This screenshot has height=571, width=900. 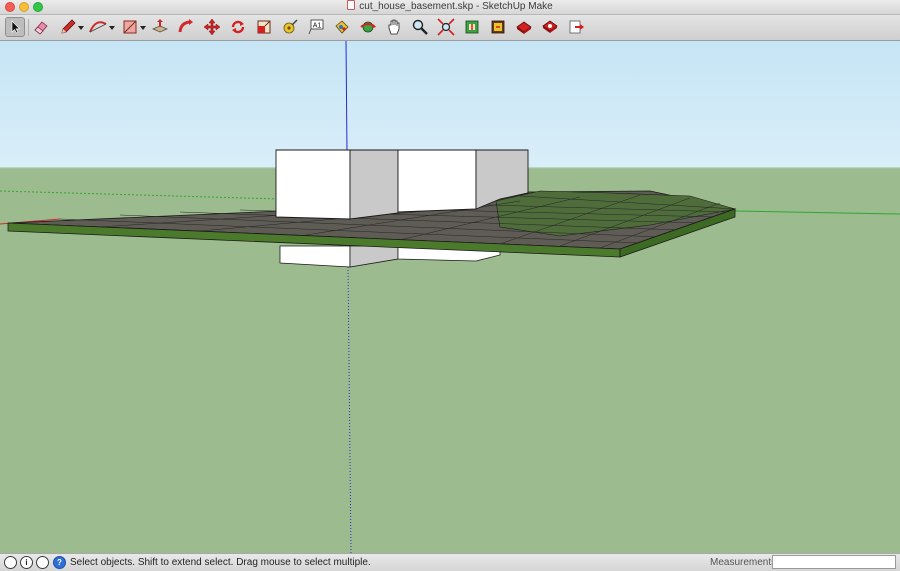 I want to click on send-to-layout-icon, so click(x=576, y=27).